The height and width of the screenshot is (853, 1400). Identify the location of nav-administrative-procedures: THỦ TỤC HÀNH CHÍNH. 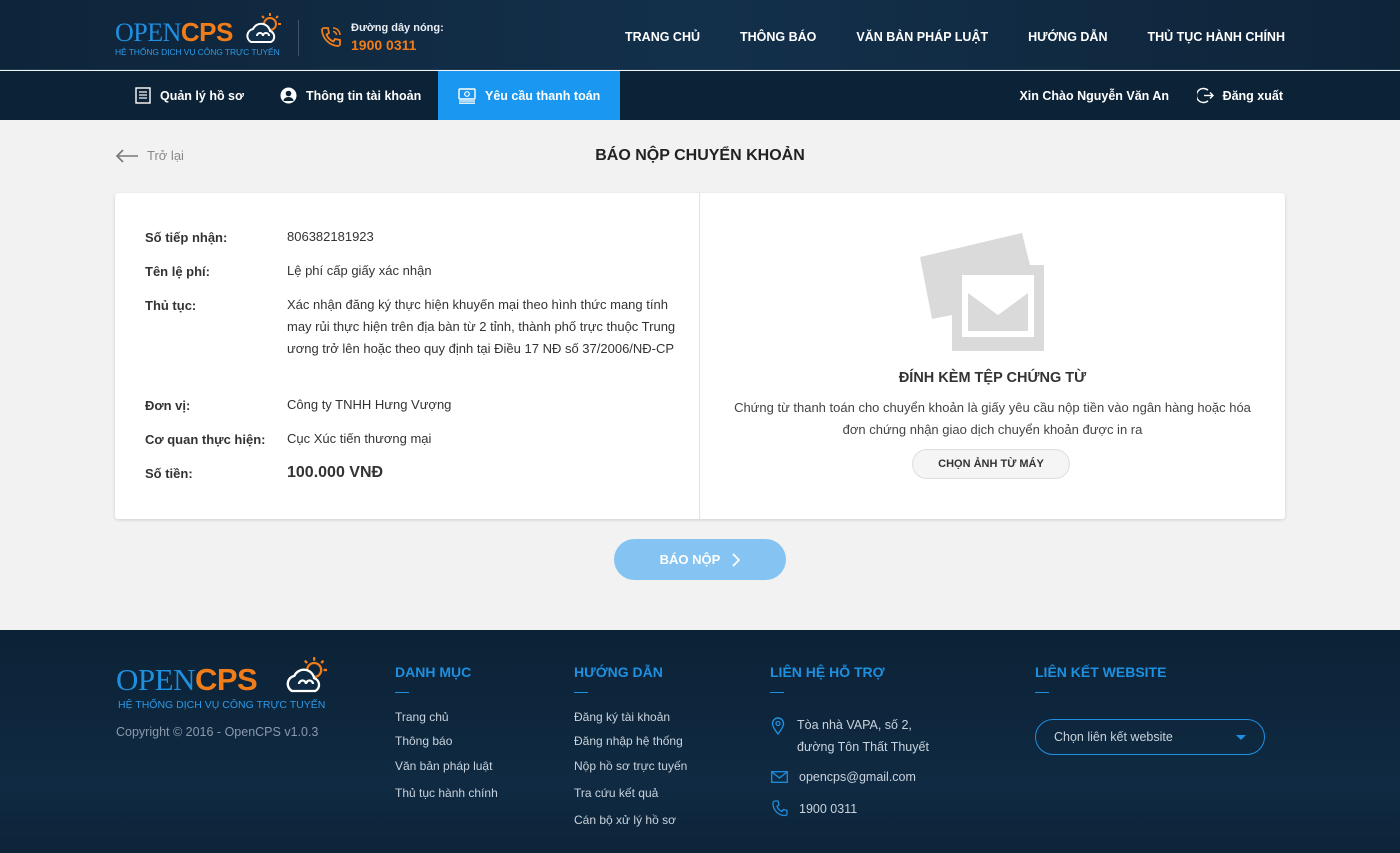
(1217, 37).